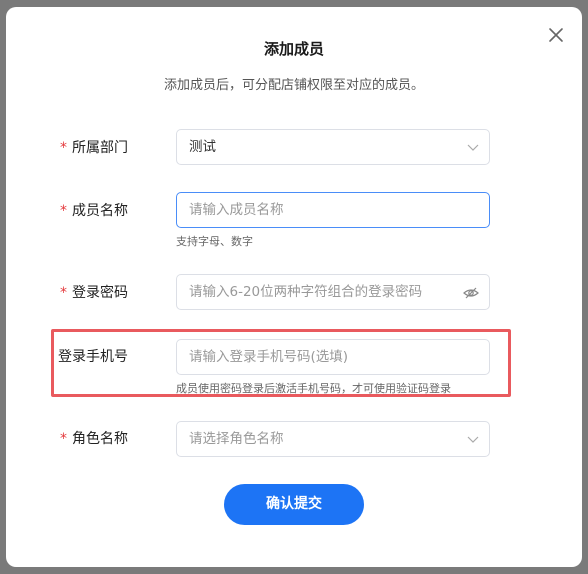  Describe the element at coordinates (236, 439) in the screenshot. I see `role-placeholder: 请选择角色名称` at that location.